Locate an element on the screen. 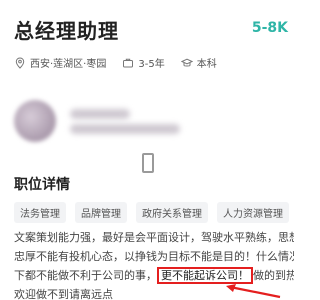 The height and width of the screenshot is (300, 320). phone-icon is located at coordinates (148, 163).